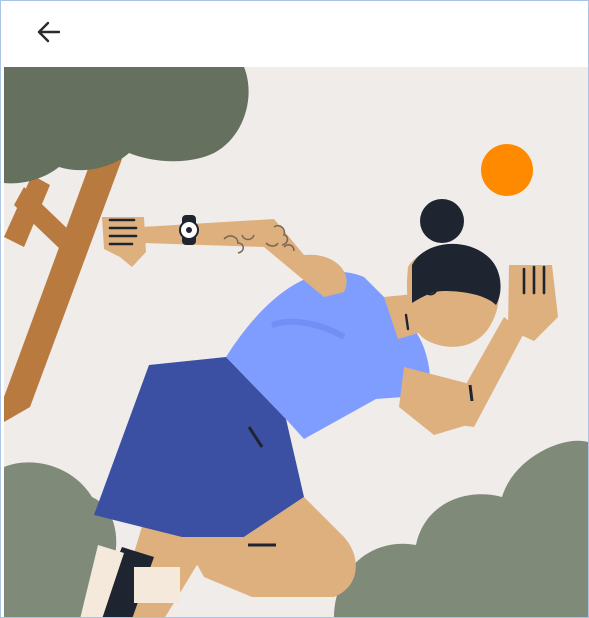  Describe the element at coordinates (63, 284) in the screenshot. I see `tree-trunk` at that location.